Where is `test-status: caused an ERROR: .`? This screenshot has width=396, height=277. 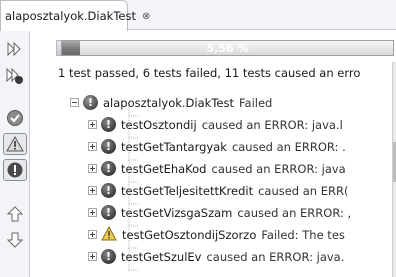 test-status: caused an ERROR: . is located at coordinates (288, 146).